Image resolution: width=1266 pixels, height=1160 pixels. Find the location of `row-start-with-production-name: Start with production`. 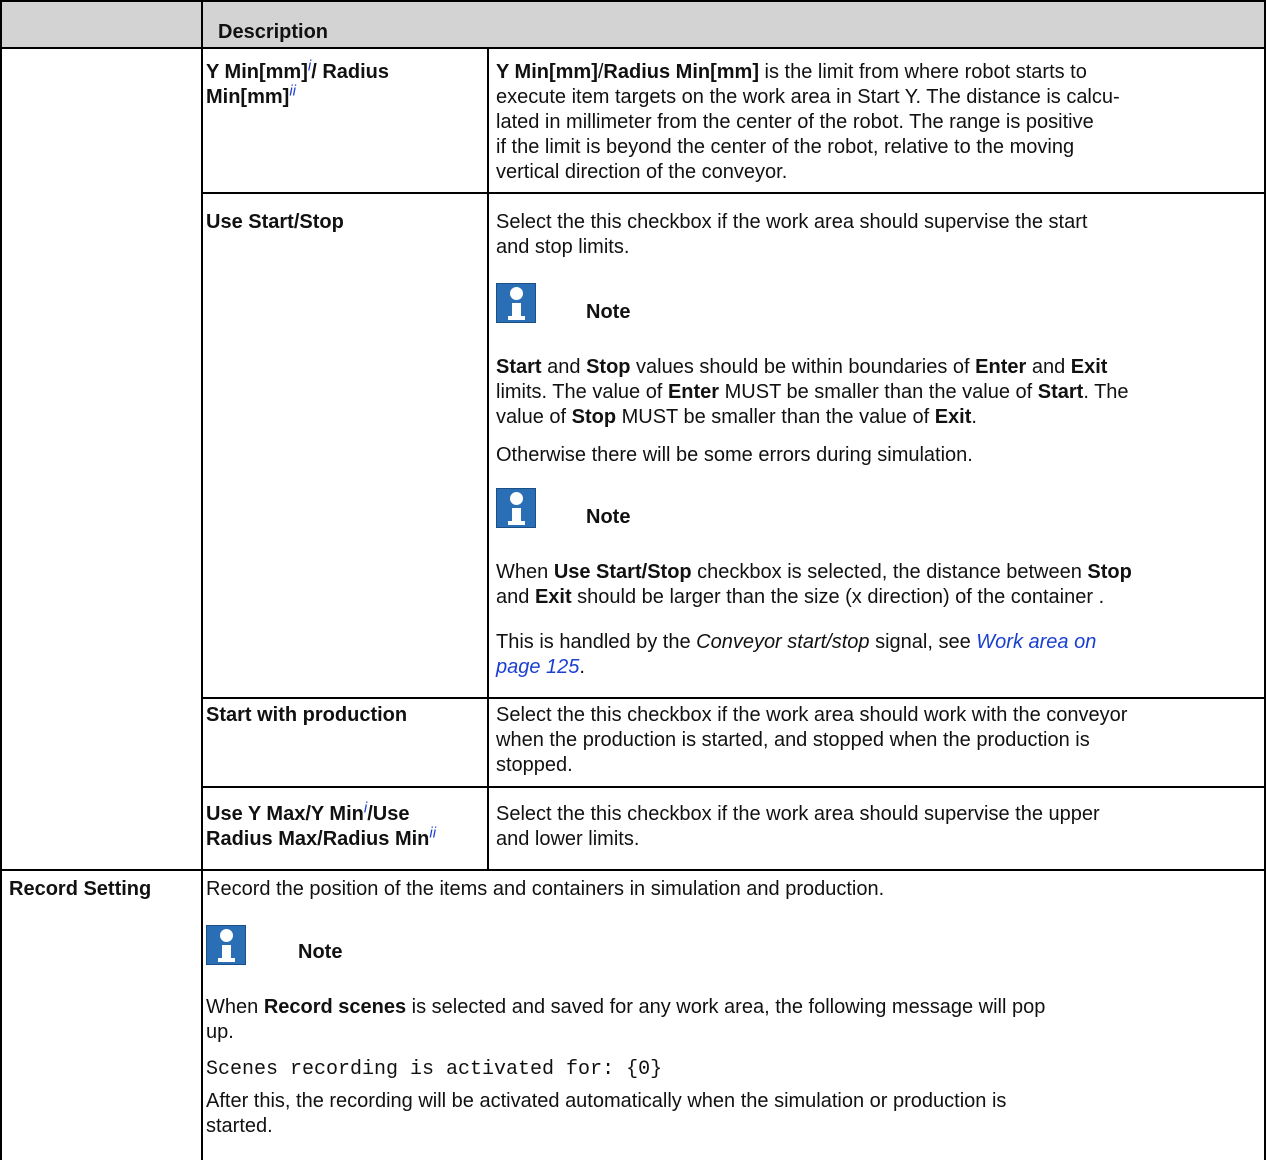

row-start-with-production-name: Start with production is located at coordinates (307, 715).